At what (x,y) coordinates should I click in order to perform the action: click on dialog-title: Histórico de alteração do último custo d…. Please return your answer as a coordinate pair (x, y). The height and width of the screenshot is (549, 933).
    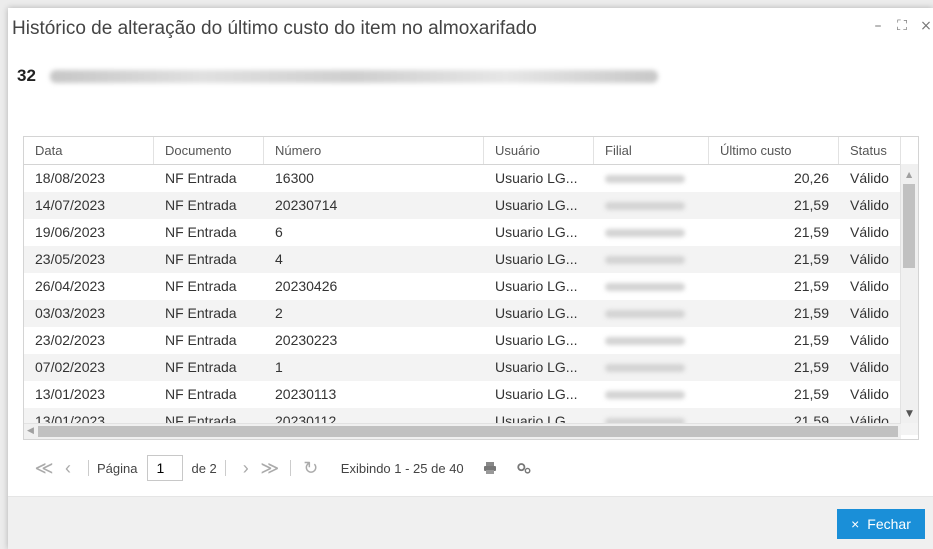
    Looking at the image, I should click on (274, 28).